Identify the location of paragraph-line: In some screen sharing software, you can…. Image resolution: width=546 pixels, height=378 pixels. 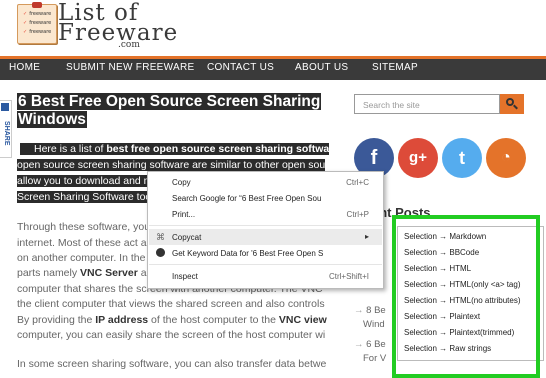
(172, 364).